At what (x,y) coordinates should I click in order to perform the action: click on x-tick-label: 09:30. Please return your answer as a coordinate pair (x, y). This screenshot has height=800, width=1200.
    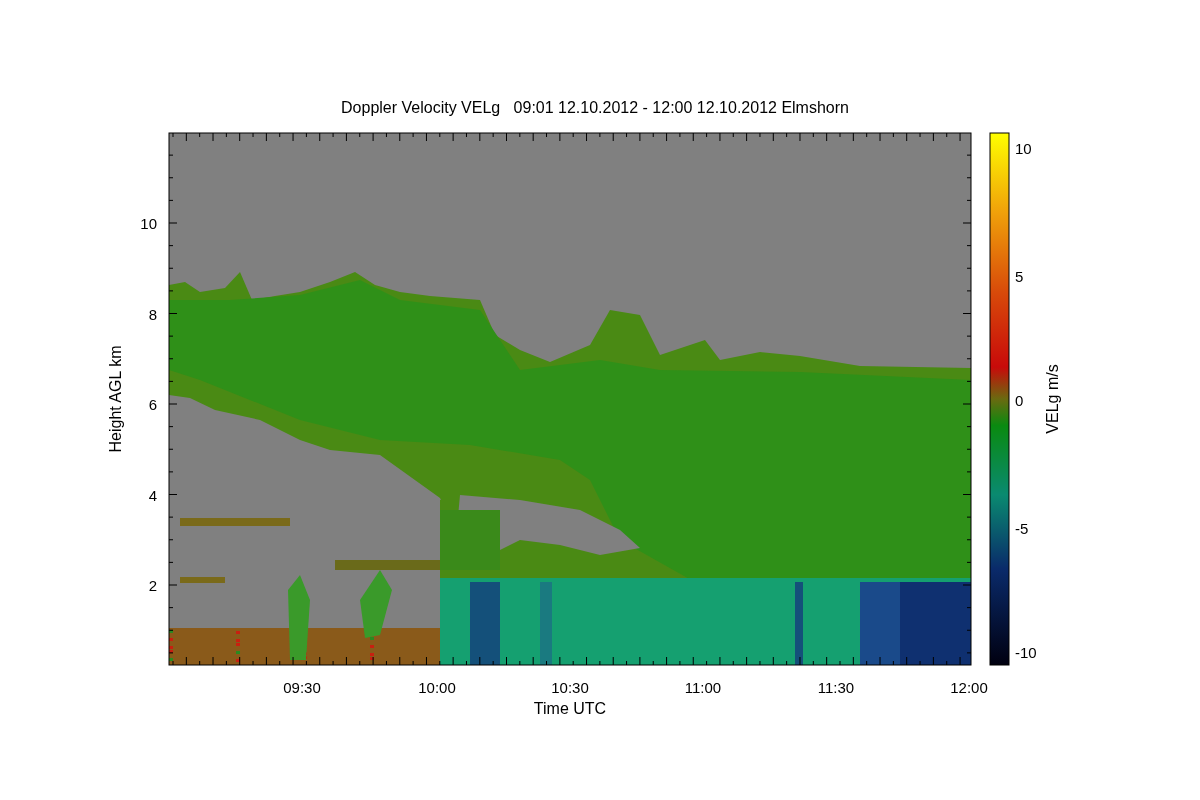
    Looking at the image, I should click on (302, 687).